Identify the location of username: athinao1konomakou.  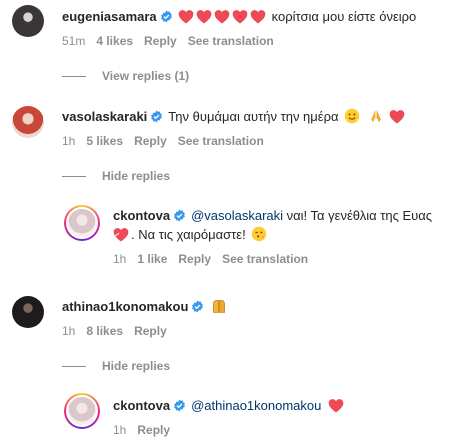
(125, 306).